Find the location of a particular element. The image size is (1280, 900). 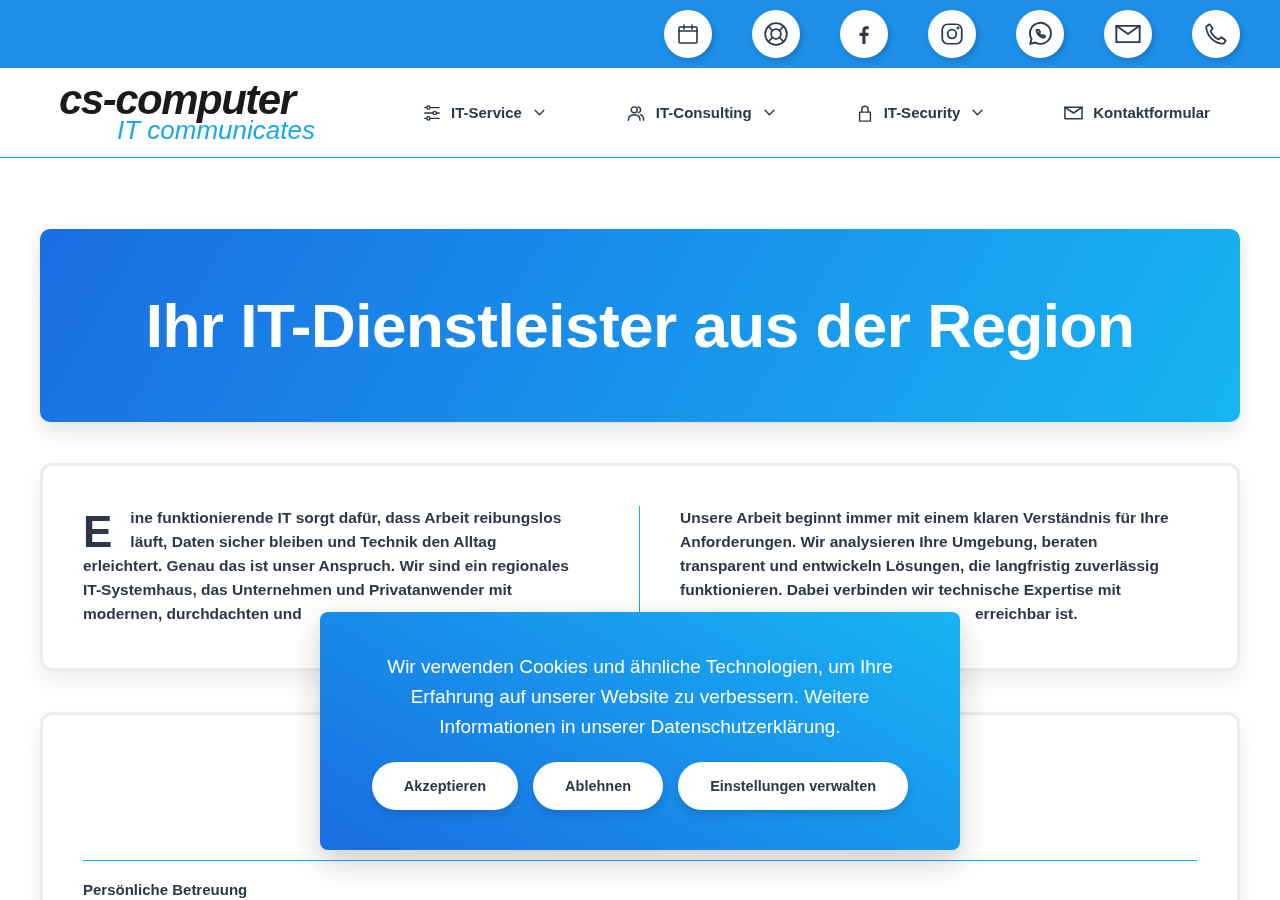

cookie-button: Ablehnen is located at coordinates (598, 786).